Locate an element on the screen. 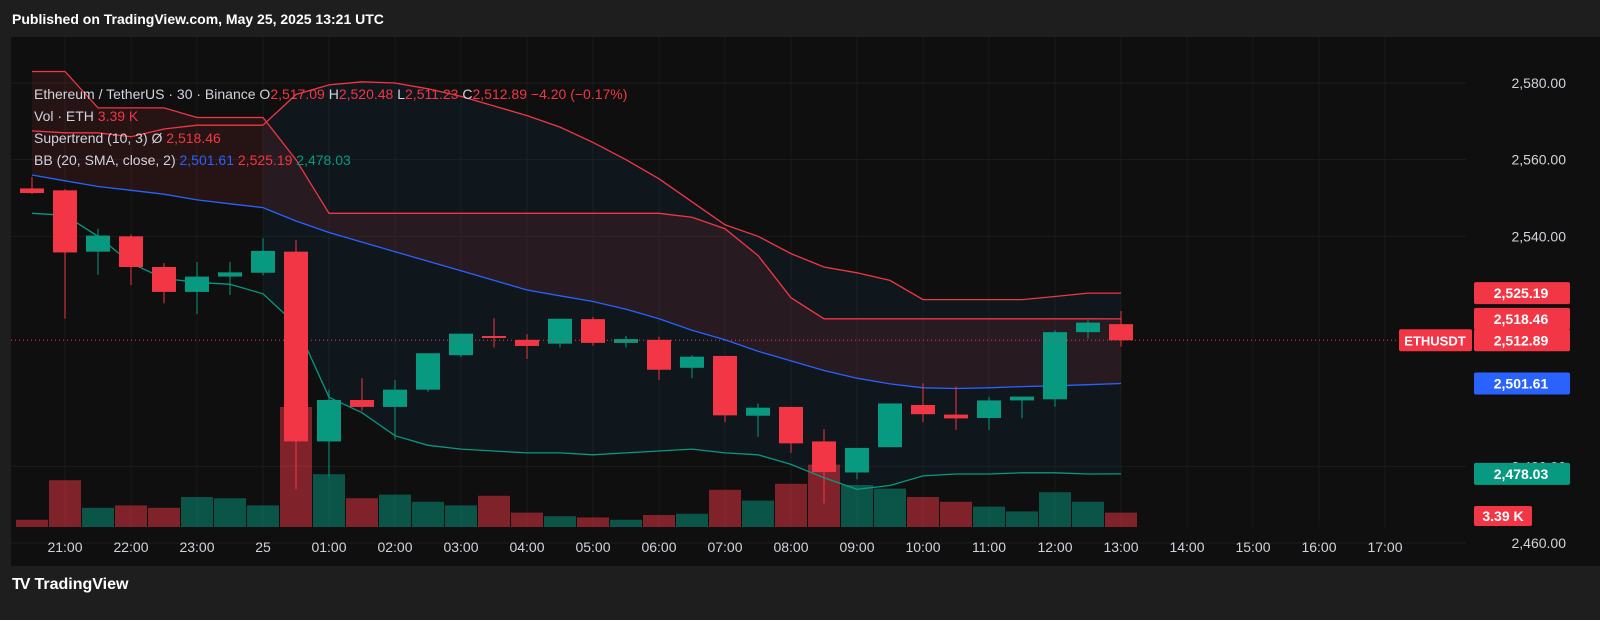 This screenshot has height=620, width=1600. legend-symbol: Ethereum / TetherUS · 30 · Binance is located at coordinates (145, 94).